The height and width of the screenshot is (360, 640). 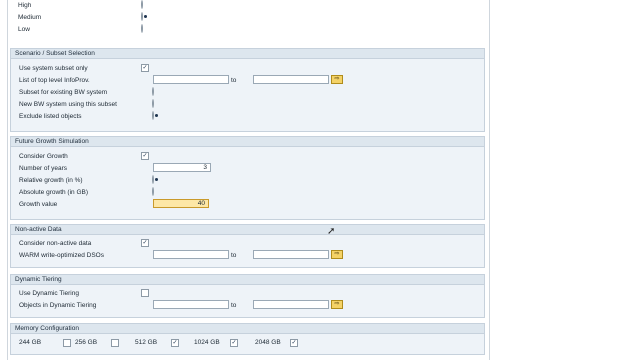 What do you see at coordinates (30, 342) in the screenshot?
I see `memory-244-label: 244 GB` at bounding box center [30, 342].